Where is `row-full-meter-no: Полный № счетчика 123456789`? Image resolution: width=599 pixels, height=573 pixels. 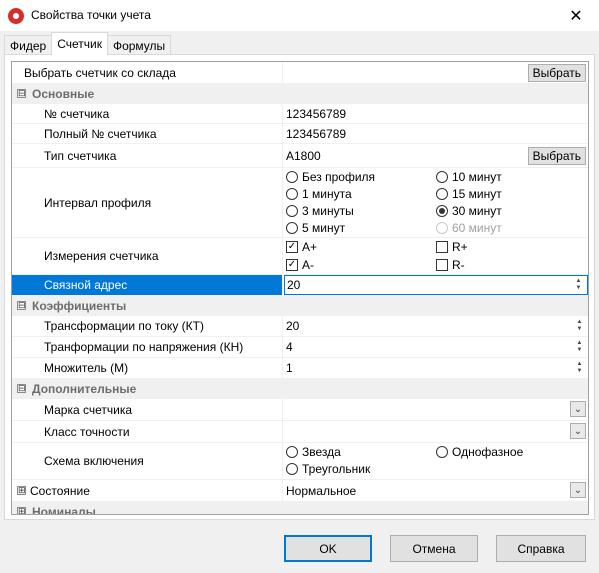
row-full-meter-no: Полный № счетчика 123456789 is located at coordinates (300, 134).